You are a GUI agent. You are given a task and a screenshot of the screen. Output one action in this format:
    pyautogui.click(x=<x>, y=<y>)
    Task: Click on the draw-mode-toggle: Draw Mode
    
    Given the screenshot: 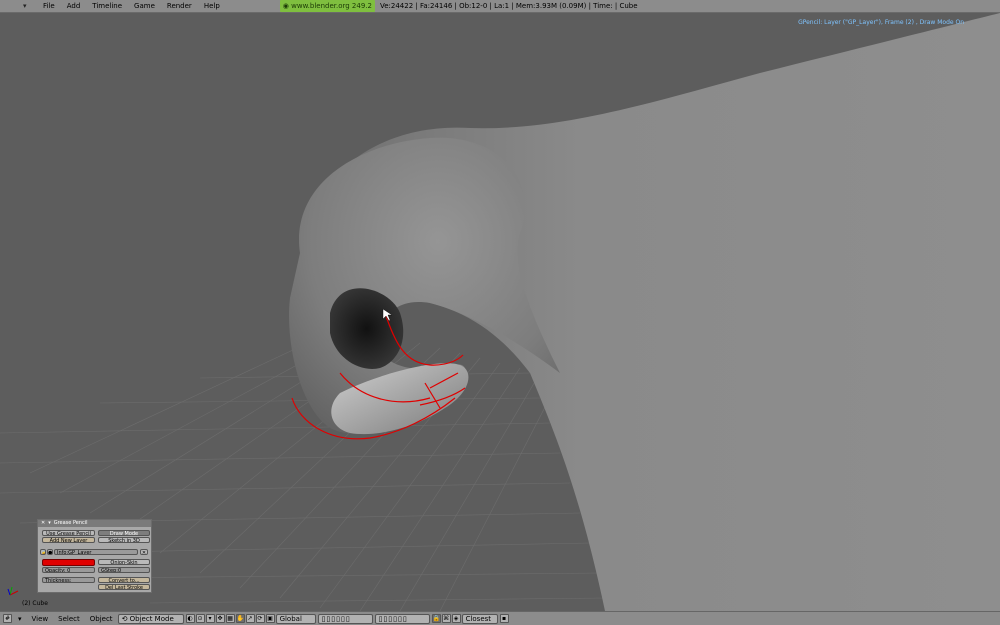 What is the action you would take?
    pyautogui.click(x=124, y=533)
    